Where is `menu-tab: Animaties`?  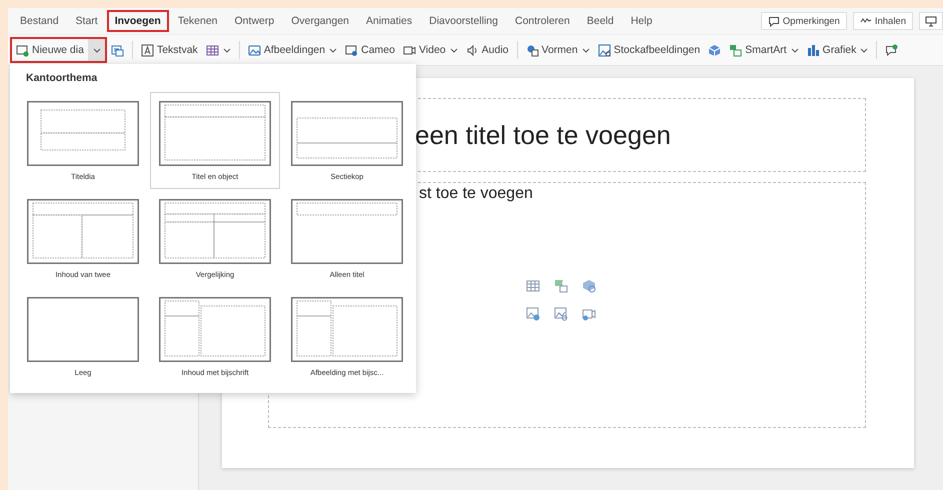 menu-tab: Animaties is located at coordinates (389, 21).